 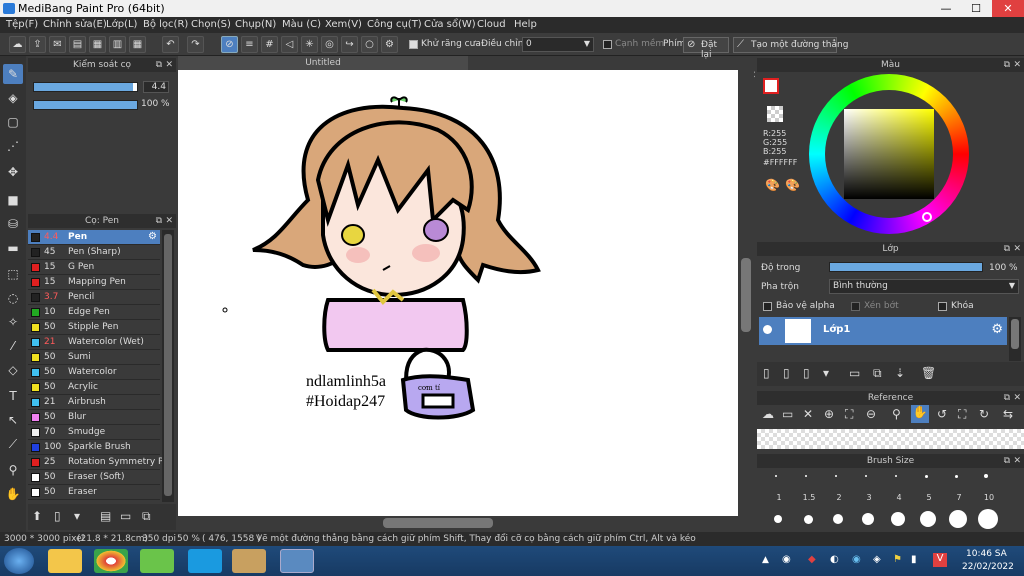 I want to click on brush-item: 25 Rotation Symmetry Pe, so click(x=98, y=462).